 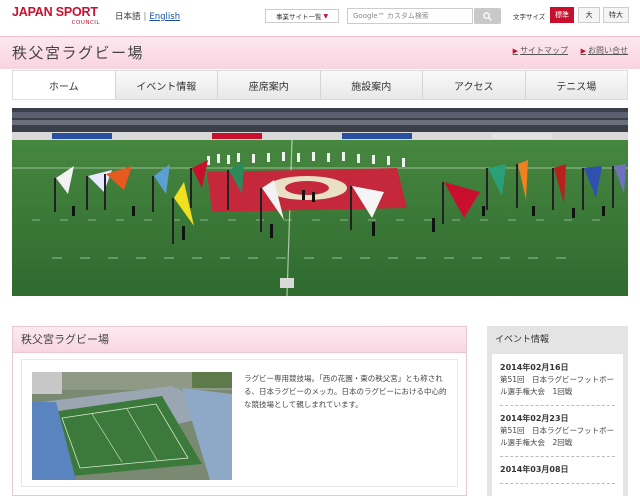 What do you see at coordinates (544, 50) in the screenshot?
I see `sitemap-label: サイトマップ` at bounding box center [544, 50].